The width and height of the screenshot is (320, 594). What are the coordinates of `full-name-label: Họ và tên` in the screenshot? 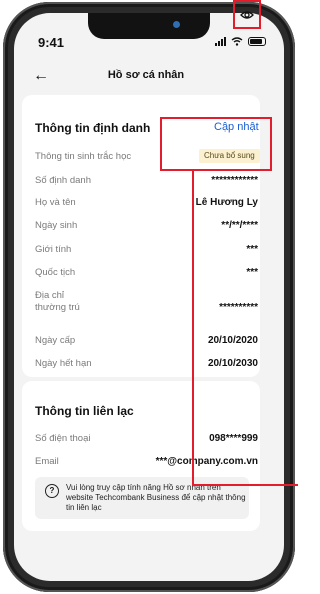 It's located at (55, 202).